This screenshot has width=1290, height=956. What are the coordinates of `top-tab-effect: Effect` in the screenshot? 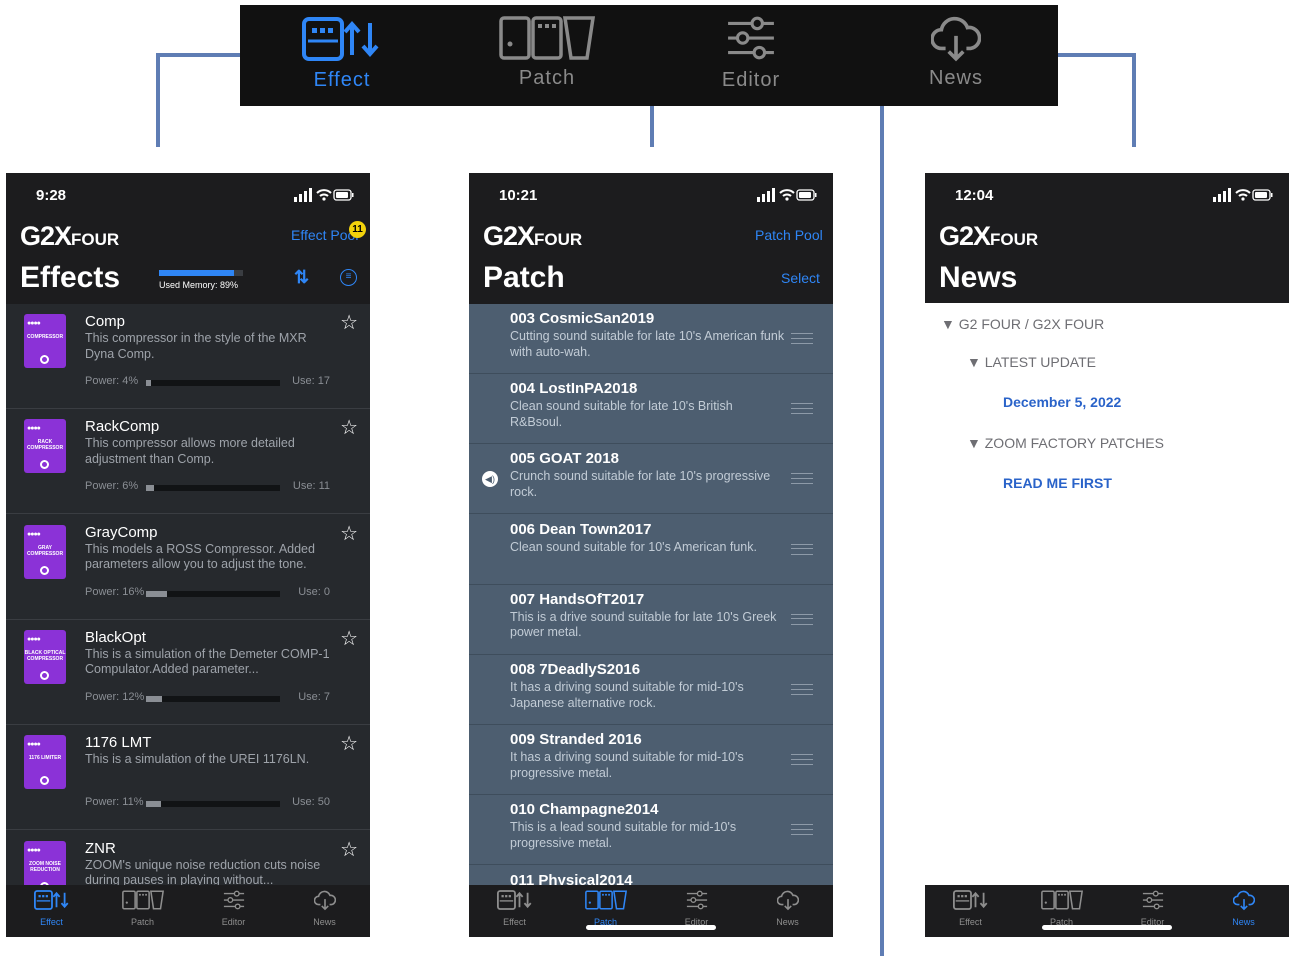 It's located at (342, 55).